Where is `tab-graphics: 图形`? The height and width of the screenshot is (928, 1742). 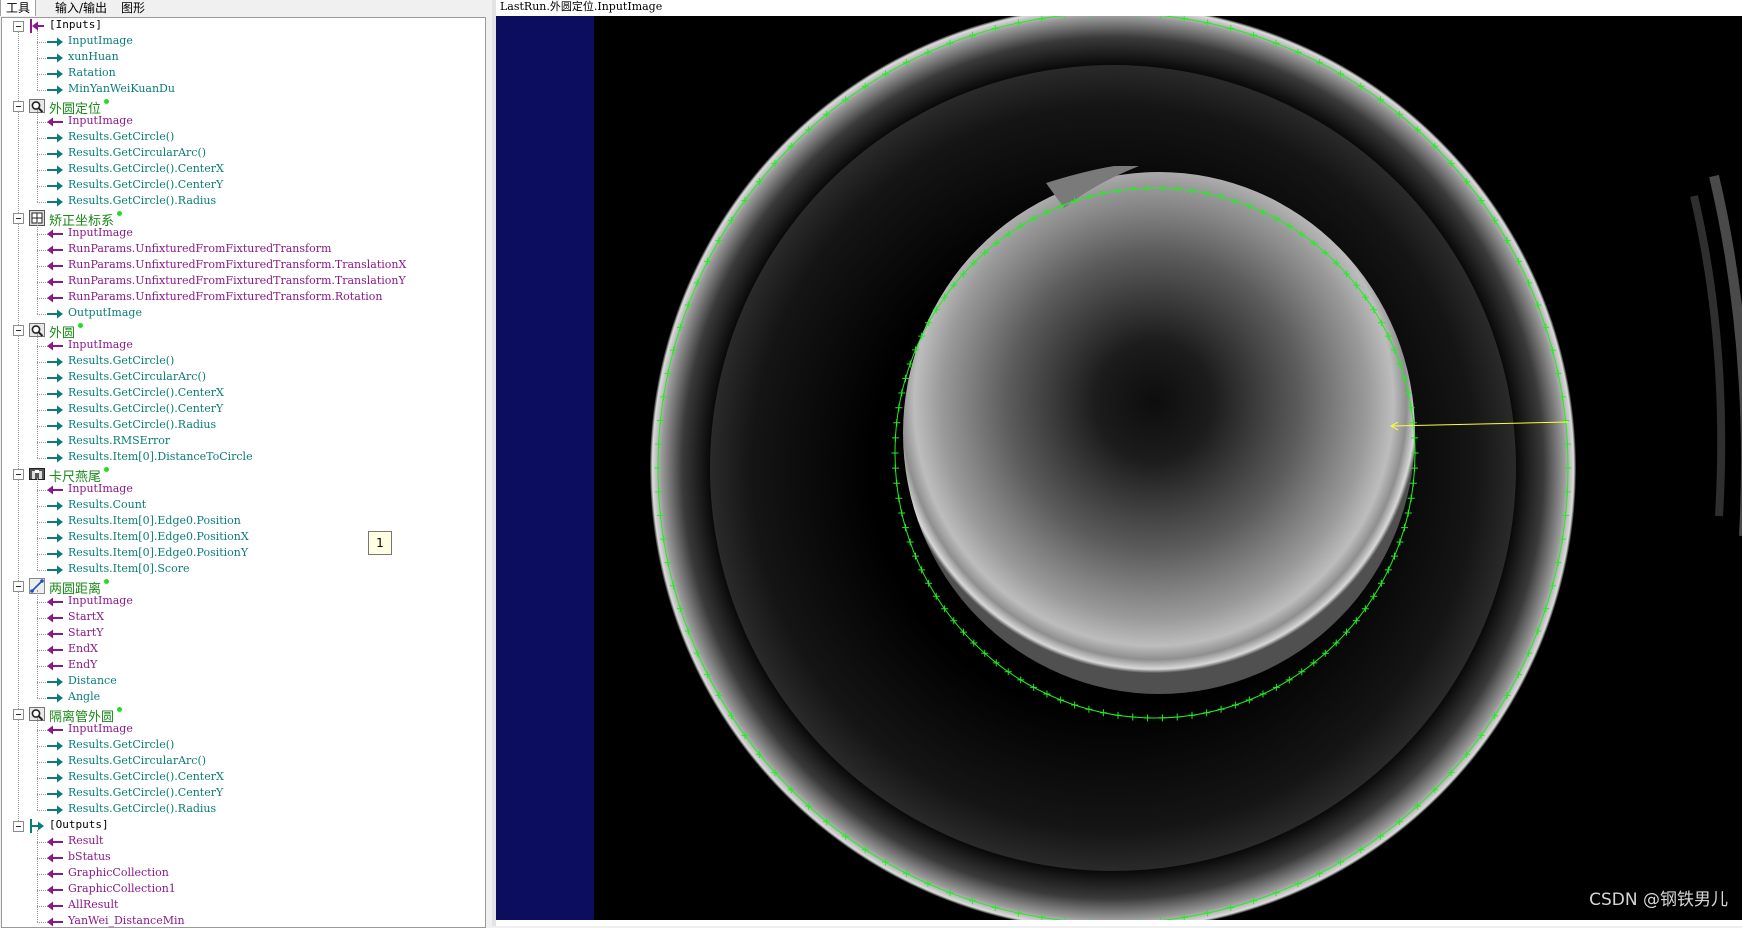
tab-graphics: 图形 is located at coordinates (133, 8).